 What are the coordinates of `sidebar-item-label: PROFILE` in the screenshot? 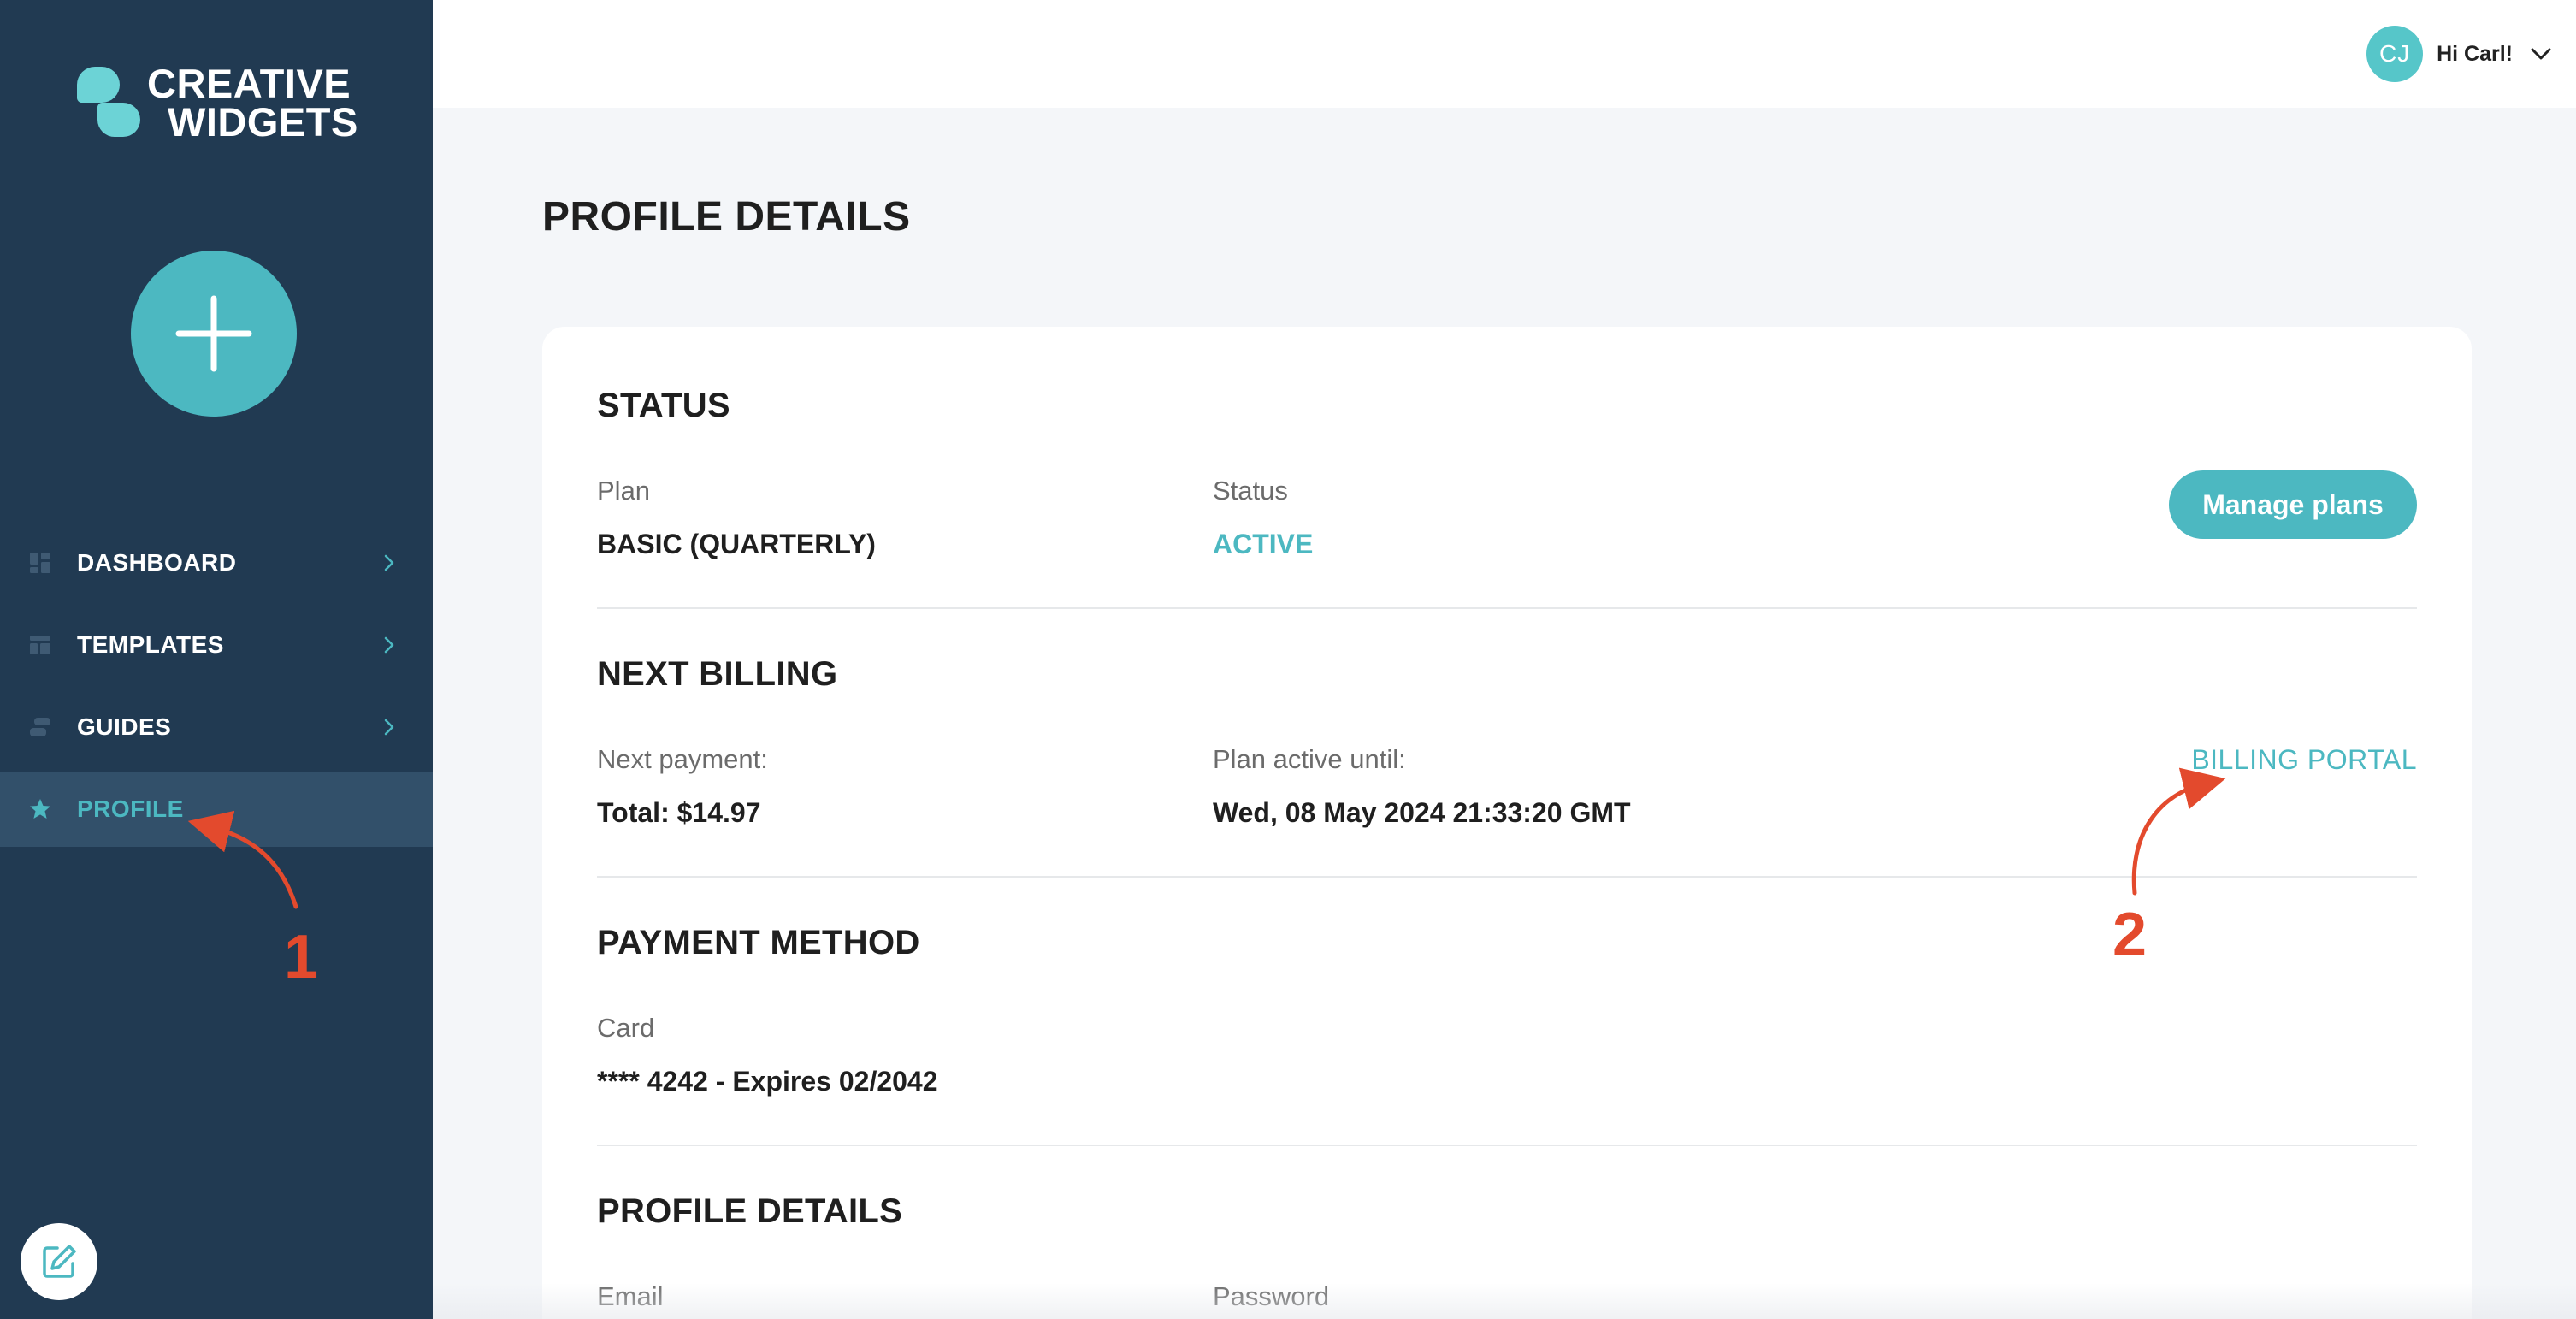 It's located at (130, 809).